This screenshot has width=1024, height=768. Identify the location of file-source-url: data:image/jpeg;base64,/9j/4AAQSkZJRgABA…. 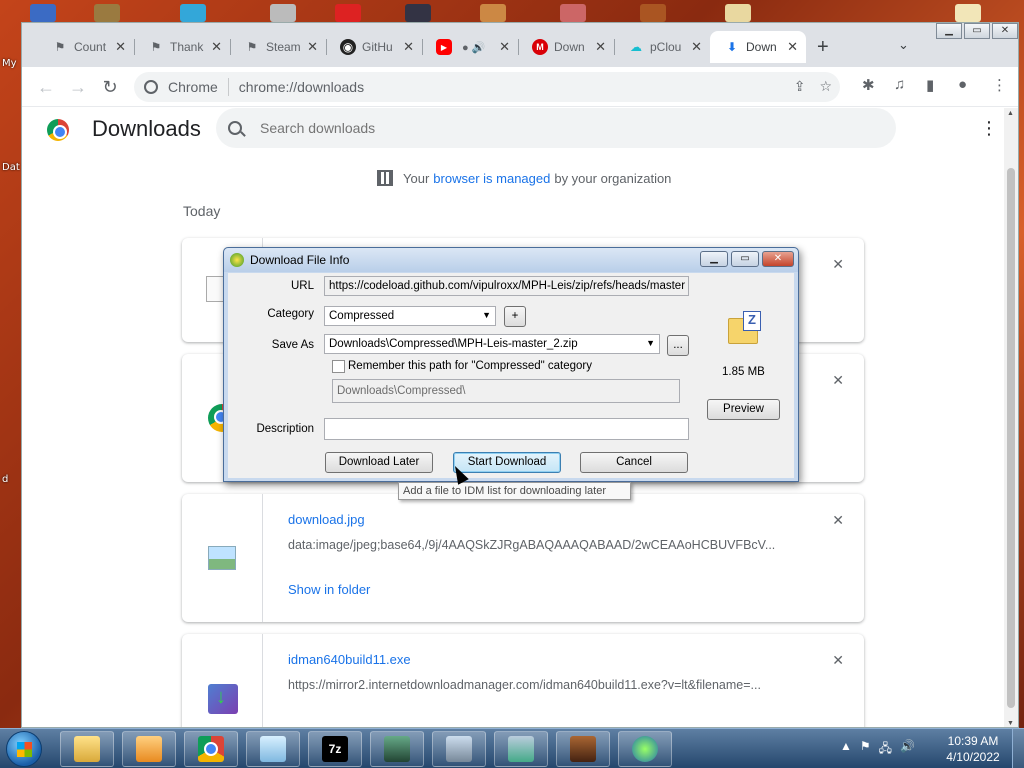
(531, 545).